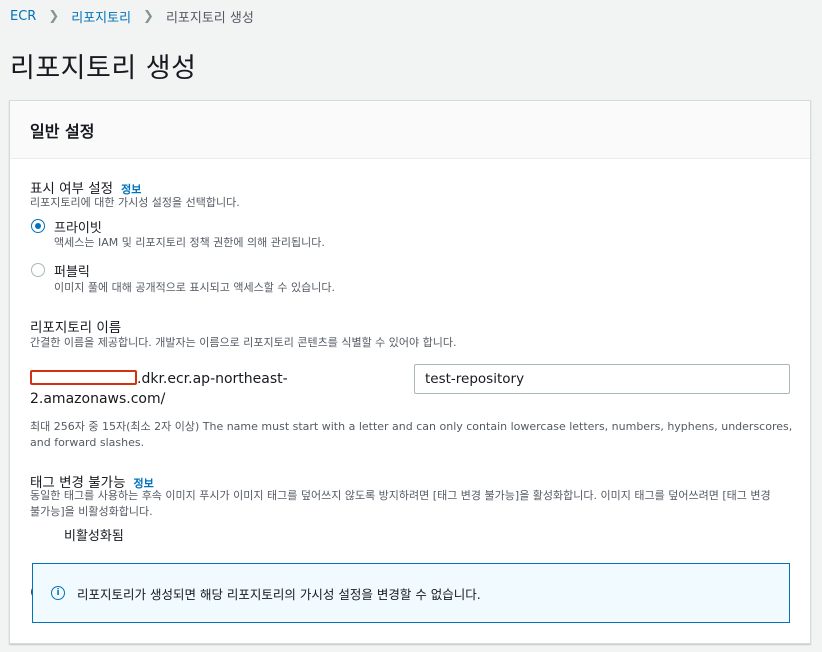  What do you see at coordinates (98, 399) in the screenshot?
I see `repo-uri-prefix-line2: 2.amazonaws.com/` at bounding box center [98, 399].